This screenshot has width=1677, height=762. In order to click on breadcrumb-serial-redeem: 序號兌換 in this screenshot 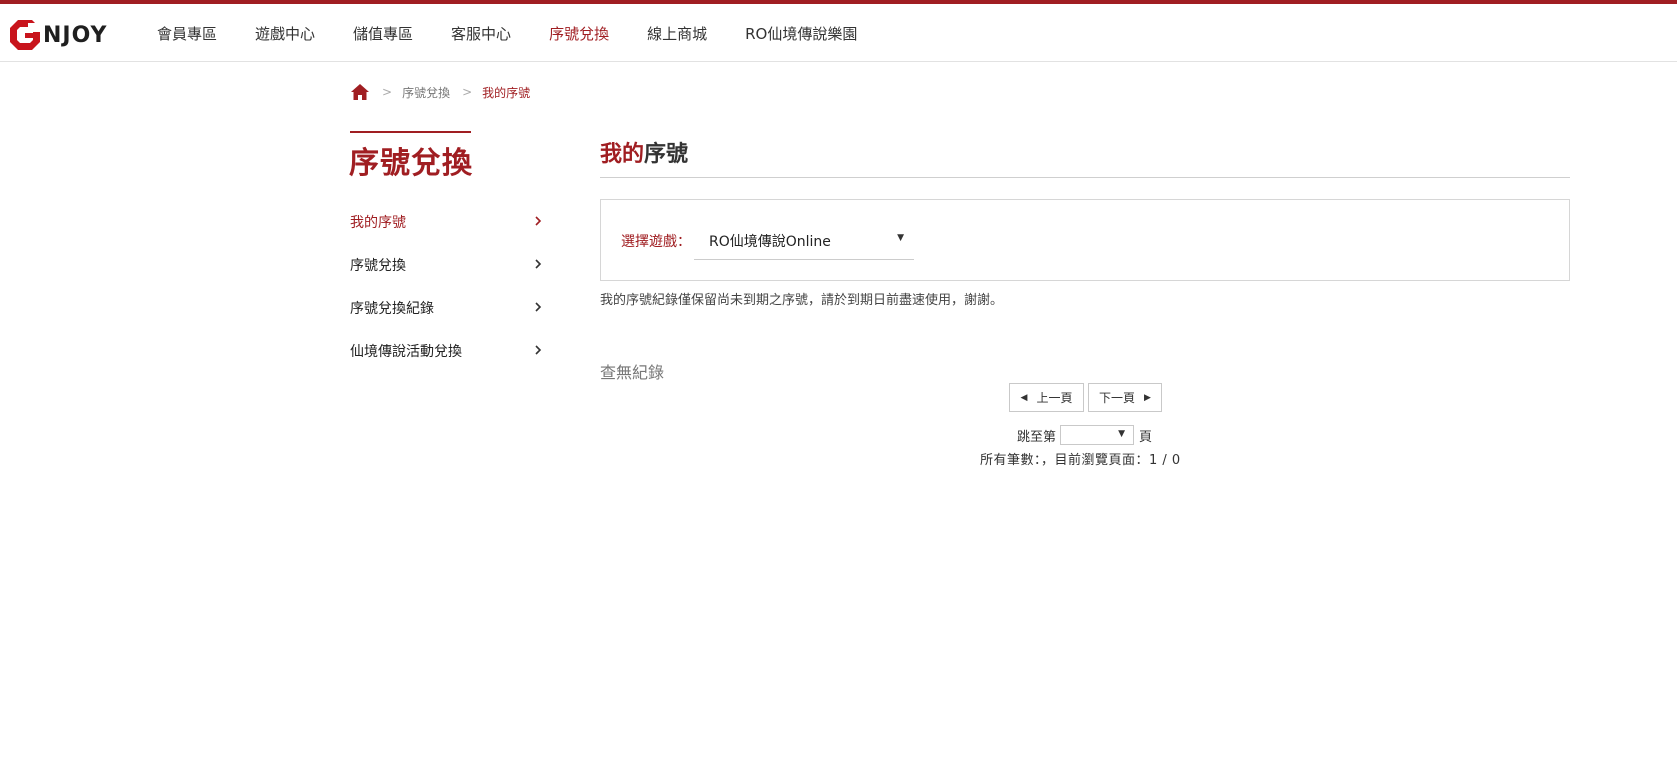, I will do `click(426, 92)`.